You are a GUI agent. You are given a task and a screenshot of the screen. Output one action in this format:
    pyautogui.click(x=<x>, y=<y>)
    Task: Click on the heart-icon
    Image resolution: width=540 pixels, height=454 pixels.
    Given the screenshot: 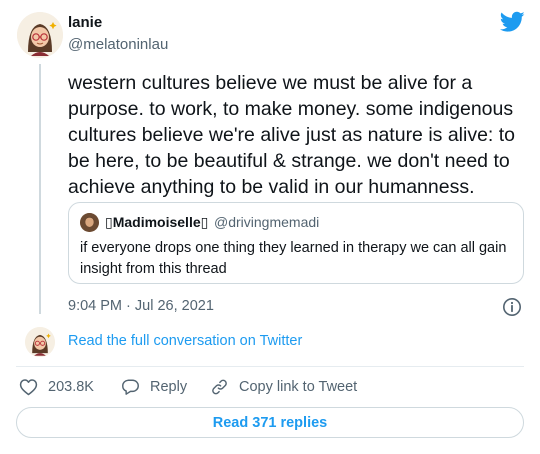 What is the action you would take?
    pyautogui.click(x=28, y=387)
    